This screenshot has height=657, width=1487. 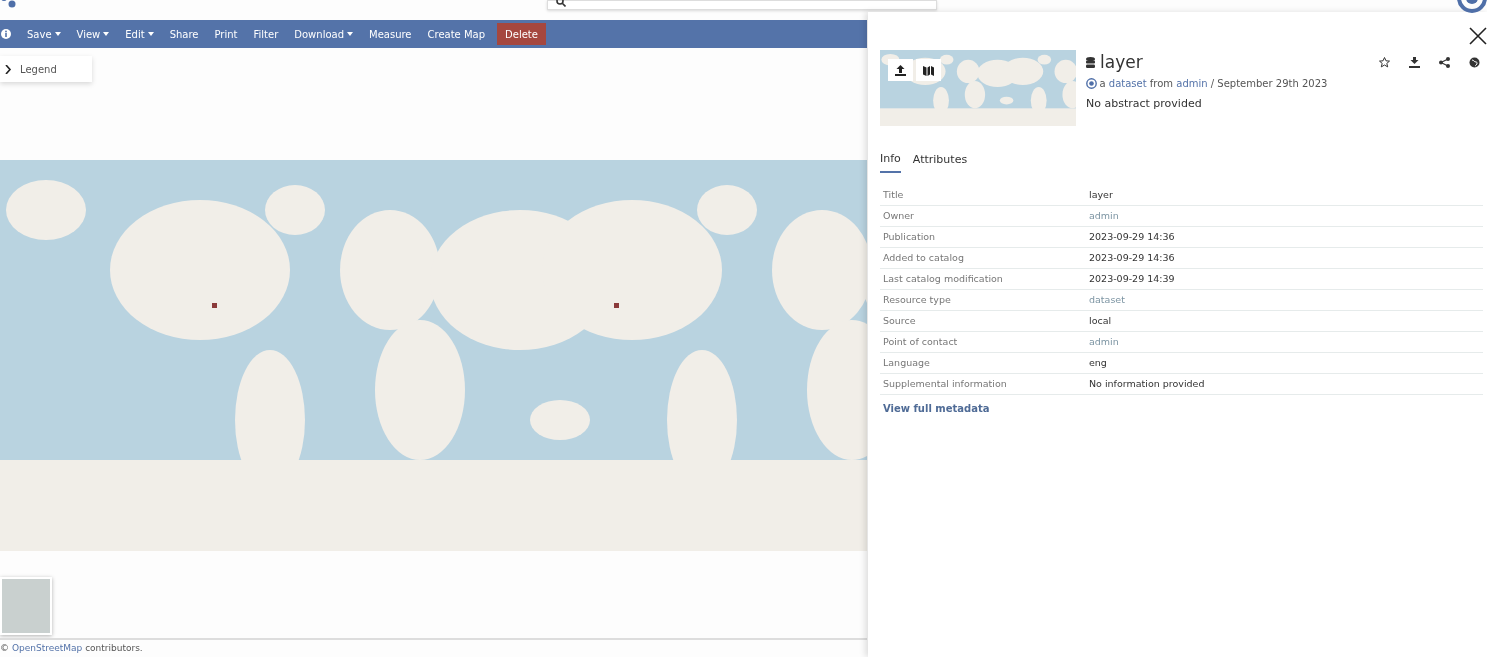 I want to click on toolbar-button: Print, so click(x=226, y=34).